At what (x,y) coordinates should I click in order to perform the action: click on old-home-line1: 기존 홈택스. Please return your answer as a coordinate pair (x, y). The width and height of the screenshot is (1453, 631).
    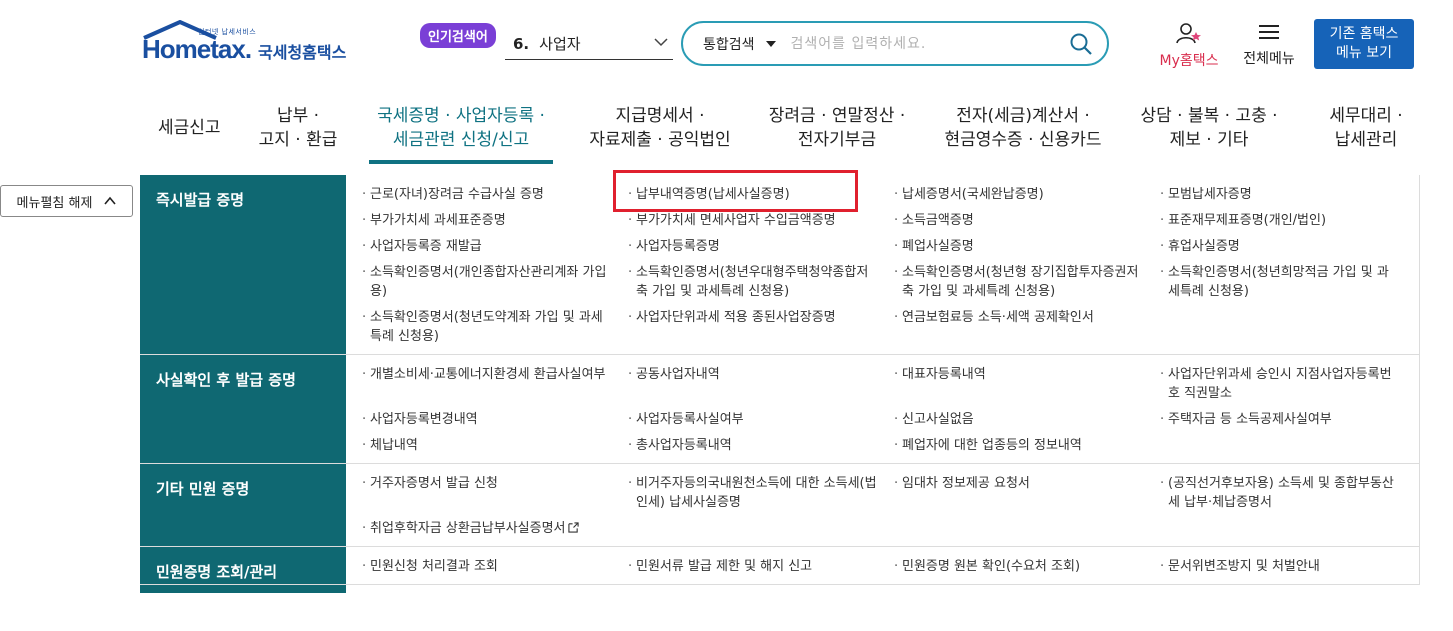
    Looking at the image, I should click on (1364, 34).